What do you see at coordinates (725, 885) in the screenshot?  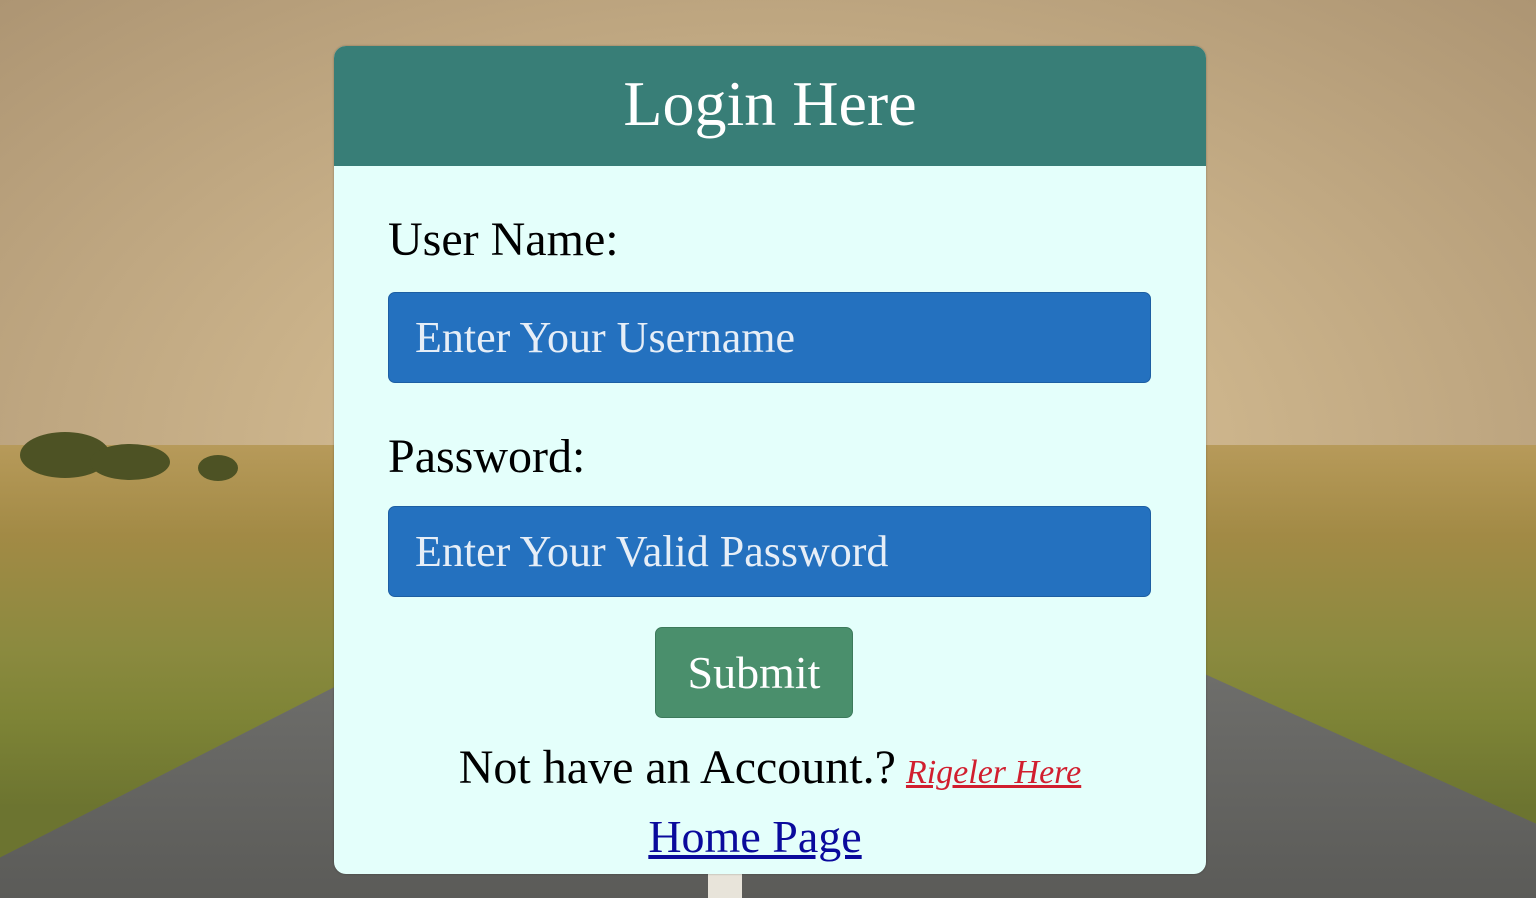 I see `road-marking` at bounding box center [725, 885].